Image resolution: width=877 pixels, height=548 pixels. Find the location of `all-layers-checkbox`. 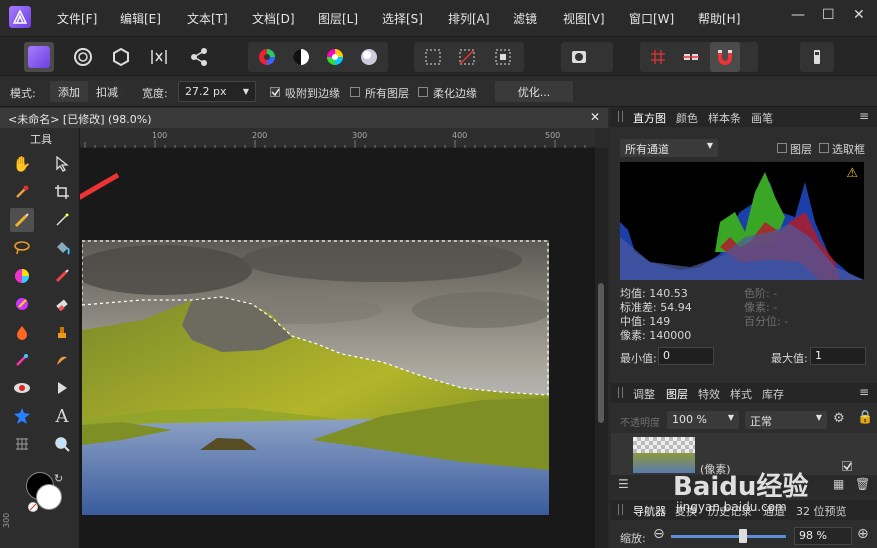

all-layers-checkbox is located at coordinates (355, 92).